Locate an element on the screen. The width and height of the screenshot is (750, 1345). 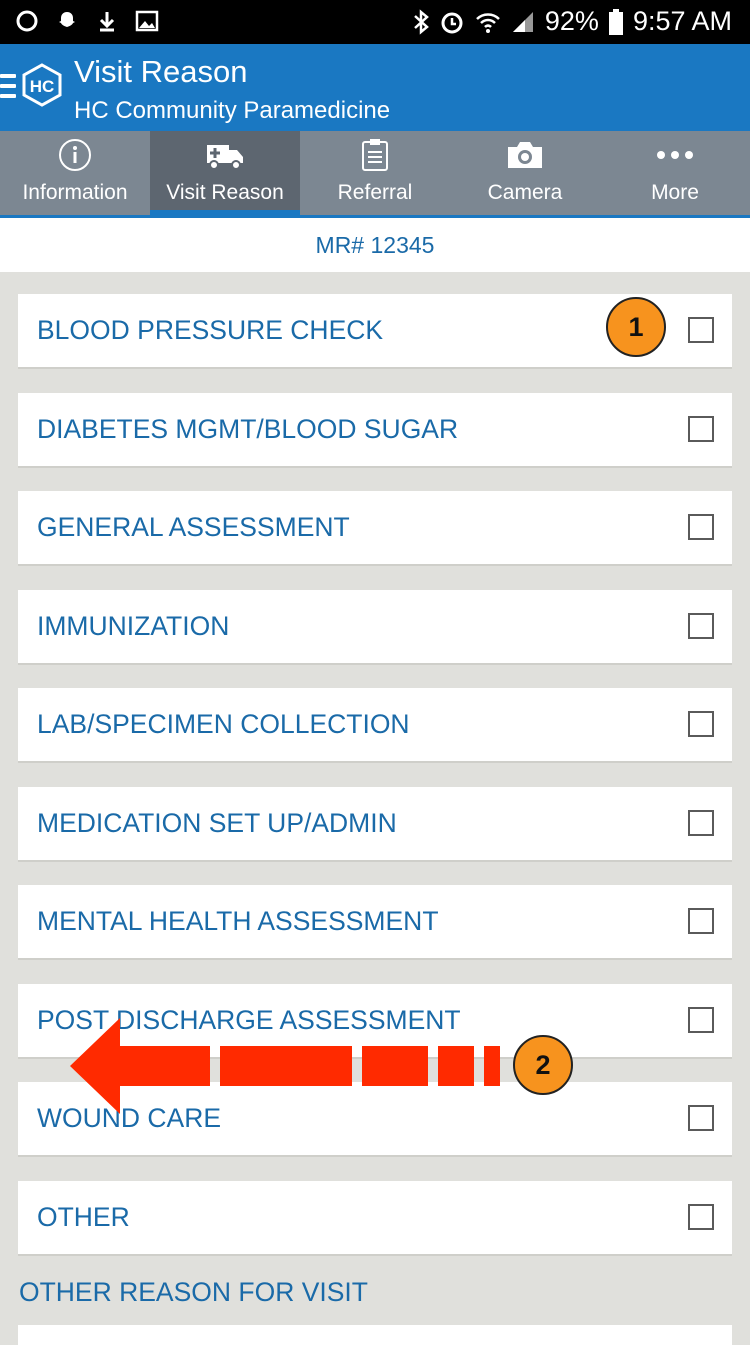
list-item: MENTAL HEALTH ASSESSMENT is located at coordinates (375, 921).